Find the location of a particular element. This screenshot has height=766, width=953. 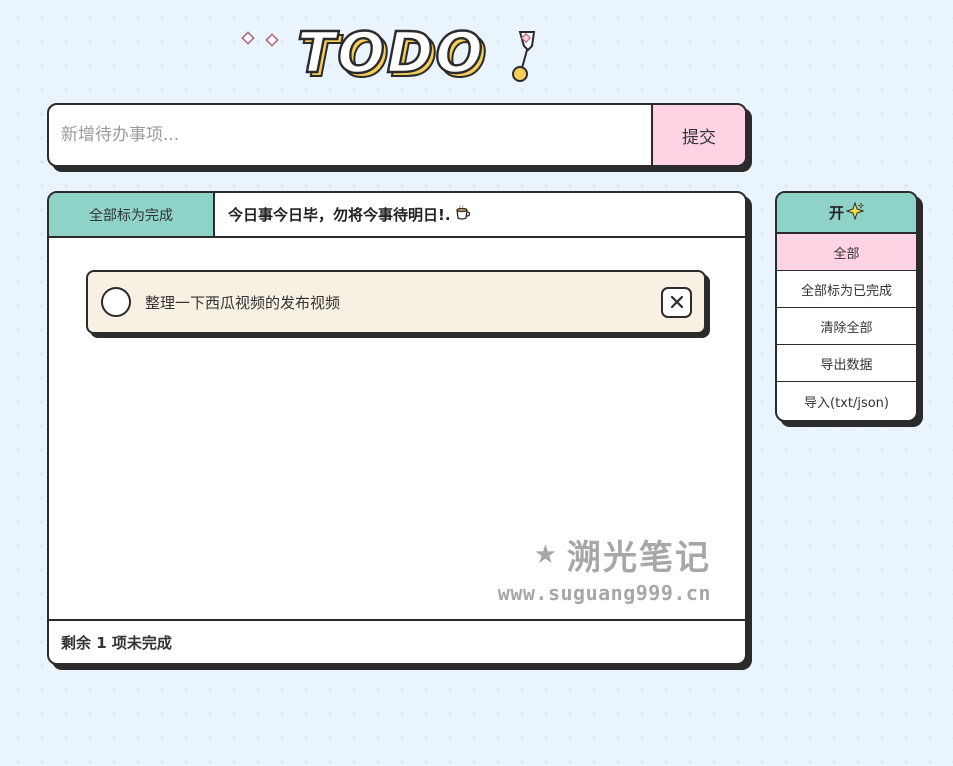

remaining-count: 剩余 1 项未完成 is located at coordinates (116, 642).